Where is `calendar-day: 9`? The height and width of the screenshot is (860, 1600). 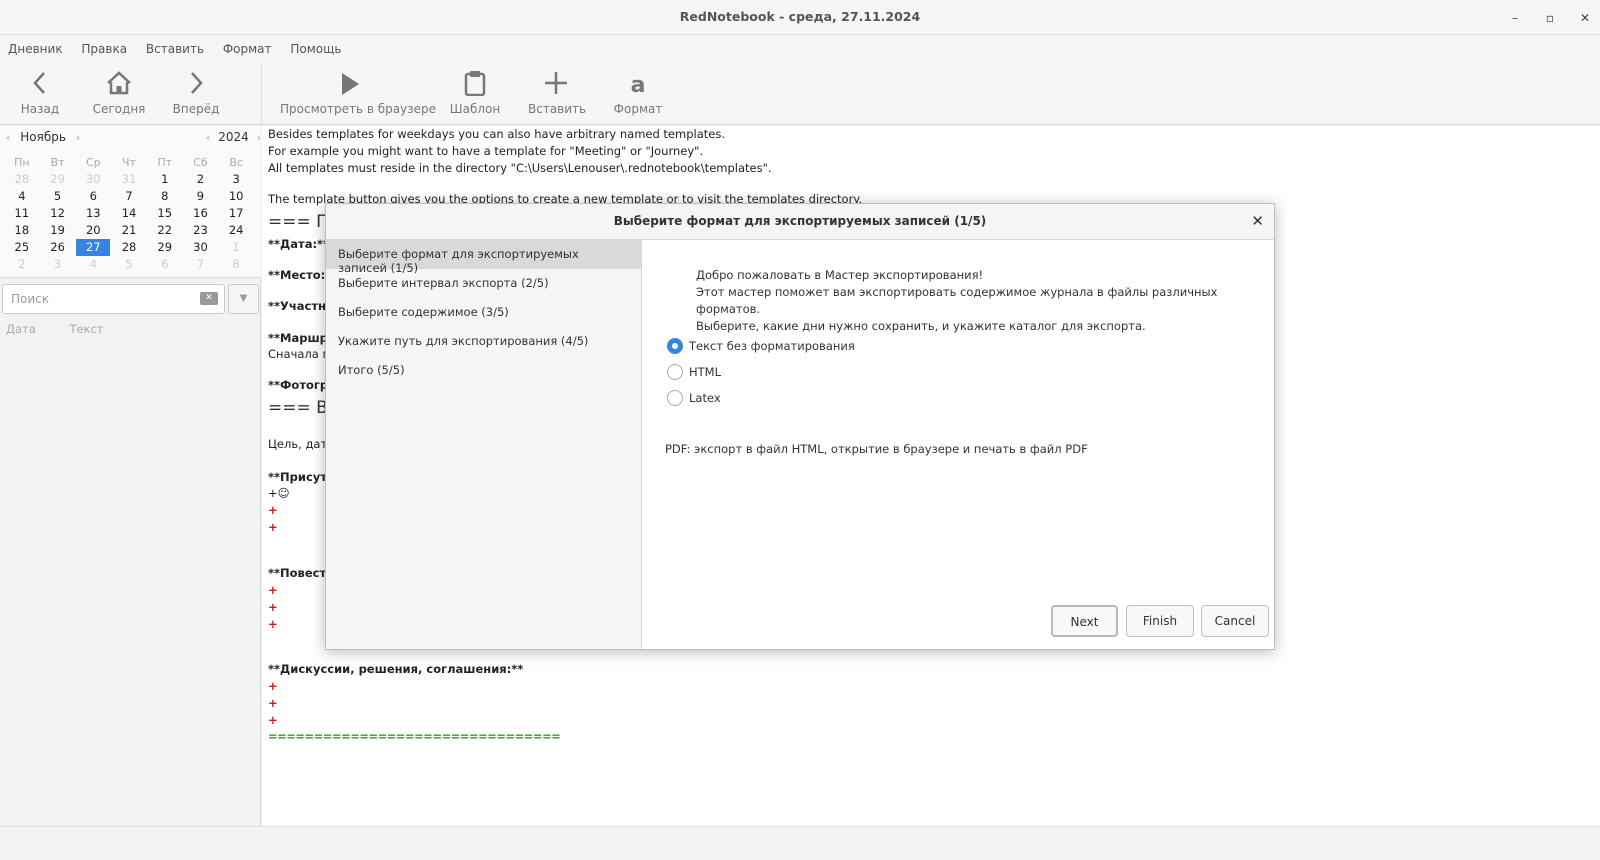
calendar-day: 9 is located at coordinates (201, 196).